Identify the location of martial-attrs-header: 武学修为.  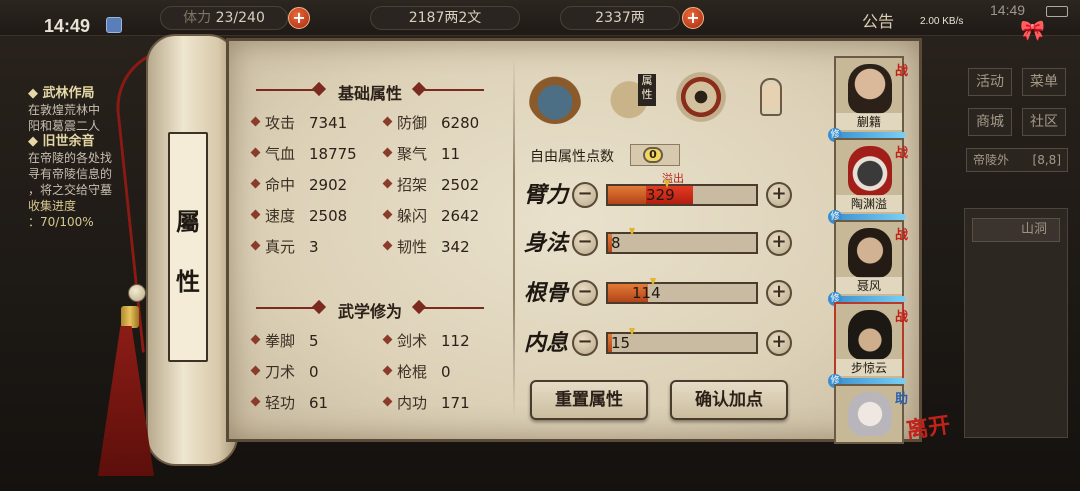
(370, 309).